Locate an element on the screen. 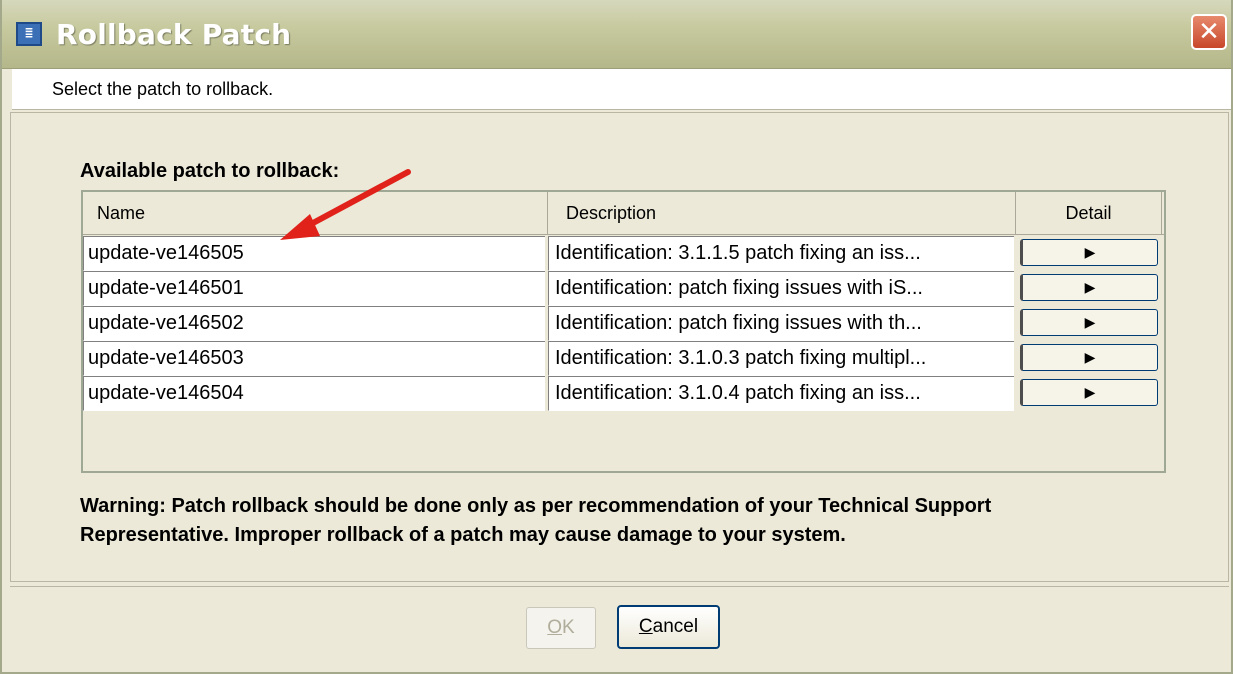 Image resolution: width=1233 pixels, height=674 pixels. ok-button: OK is located at coordinates (561, 628).